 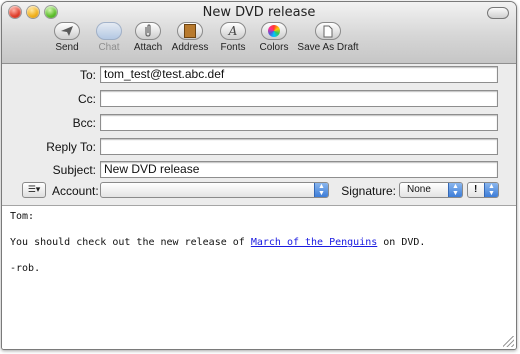 I want to click on reply-to-label: Reply To:, so click(x=71, y=147).